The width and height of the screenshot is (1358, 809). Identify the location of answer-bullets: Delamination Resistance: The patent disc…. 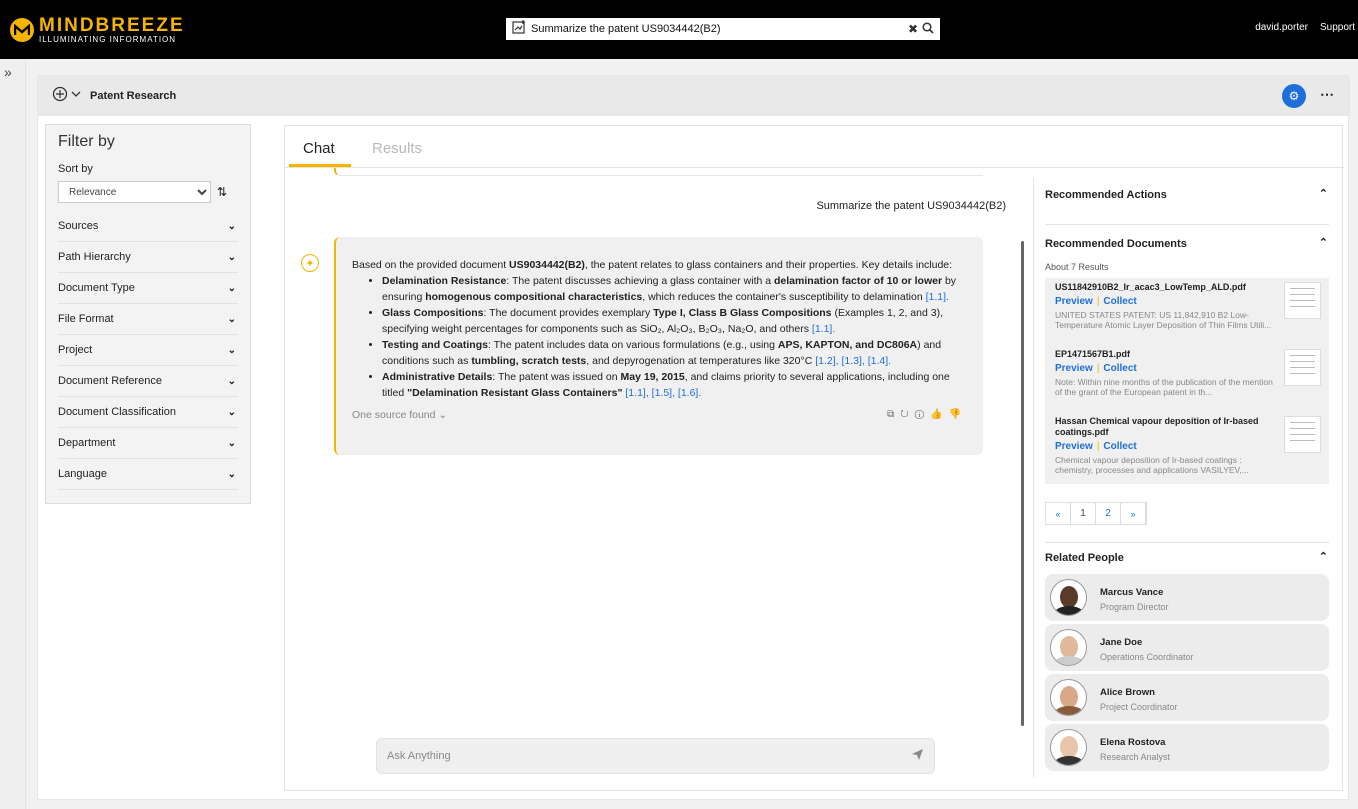
(674, 337).